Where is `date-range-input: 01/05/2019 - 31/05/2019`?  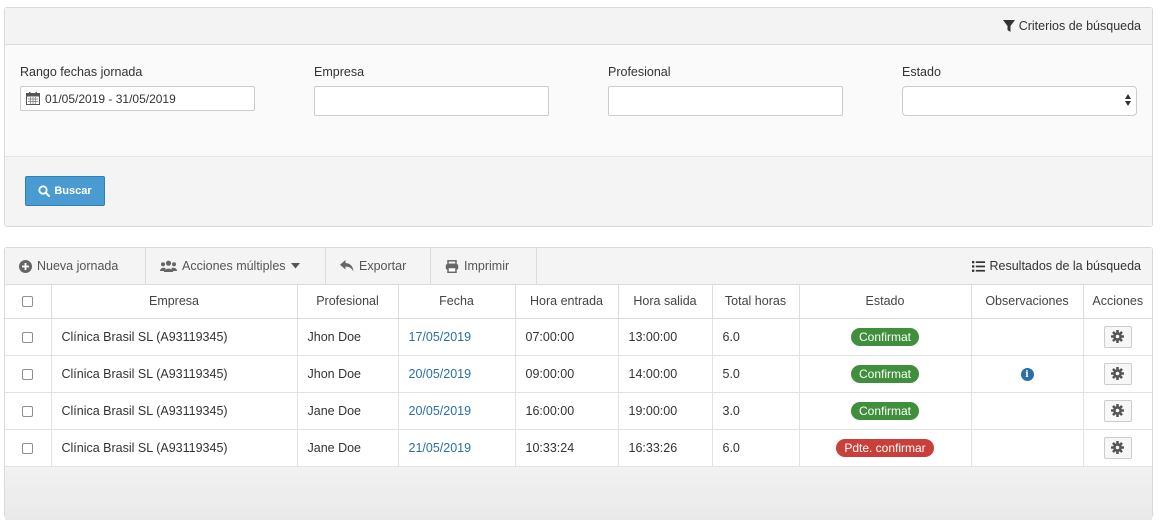
date-range-input: 01/05/2019 - 31/05/2019 is located at coordinates (137, 98).